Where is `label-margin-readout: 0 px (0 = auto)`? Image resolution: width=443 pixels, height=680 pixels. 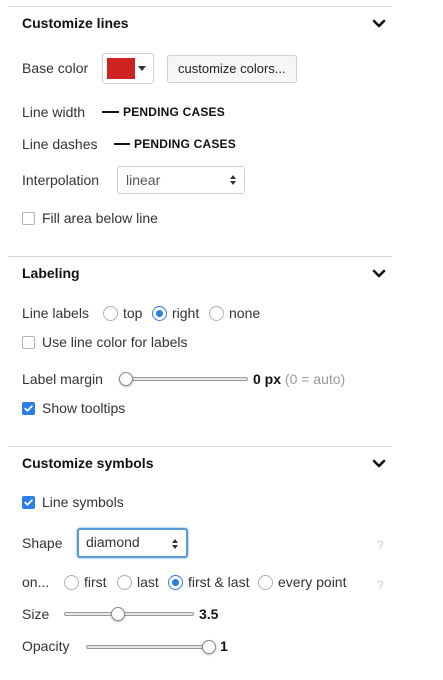 label-margin-readout: 0 px (0 = auto) is located at coordinates (299, 379).